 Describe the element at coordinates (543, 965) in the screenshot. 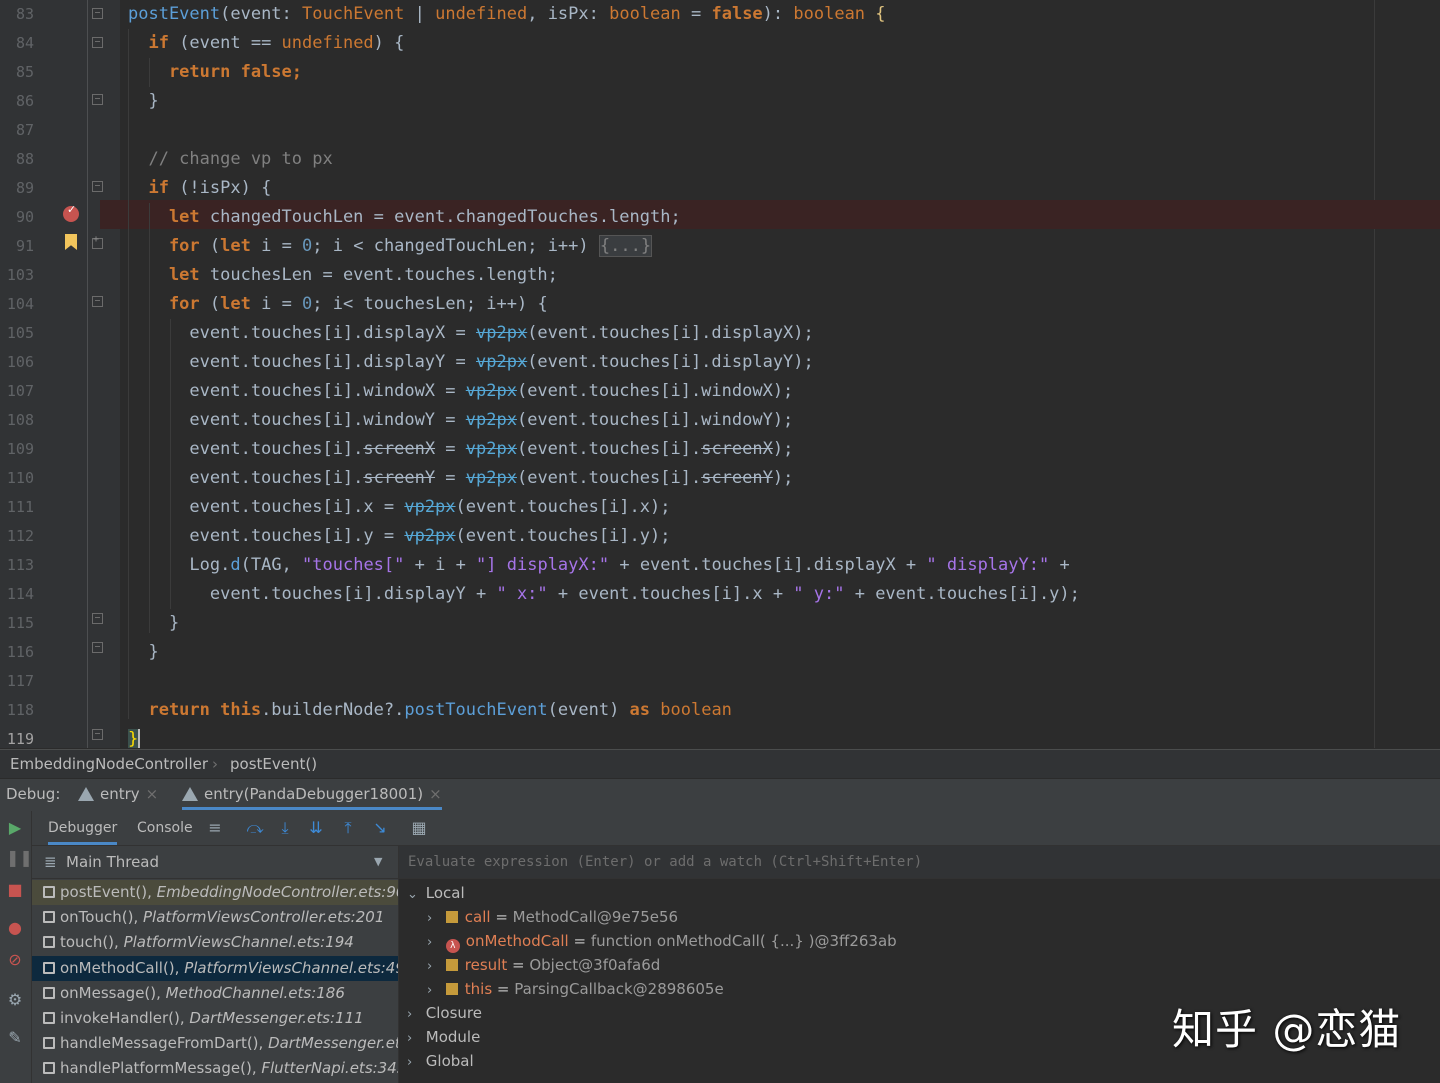

I see `variable-row: › result = Object@3f0afa6d` at that location.